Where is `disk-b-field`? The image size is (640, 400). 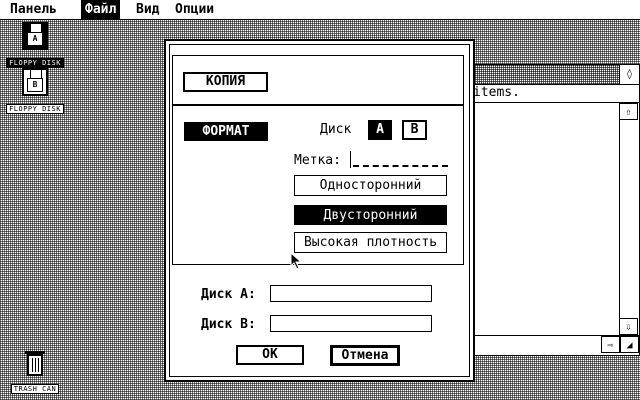 disk-b-field is located at coordinates (351, 323).